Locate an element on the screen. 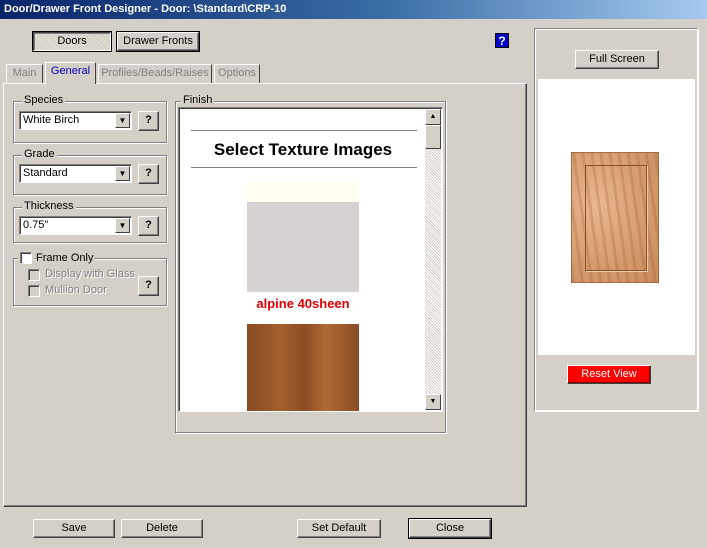 Image resolution: width=707 pixels, height=548 pixels. grade-label: Grade is located at coordinates (39, 154).